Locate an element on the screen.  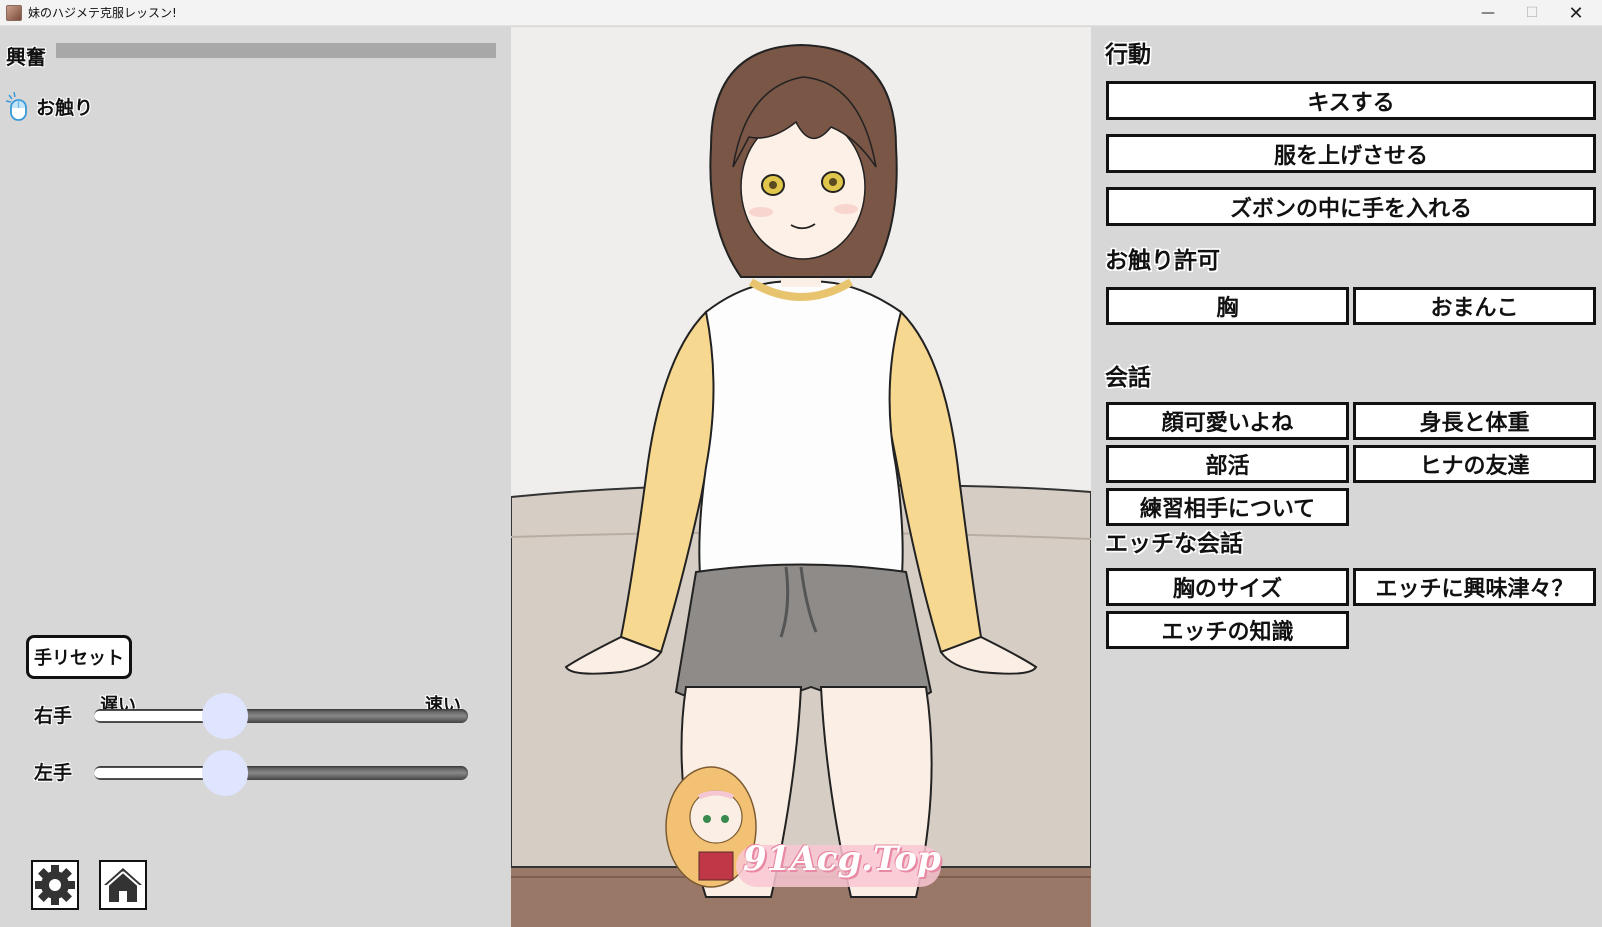
talk-club-button: 部活 is located at coordinates (1227, 464).